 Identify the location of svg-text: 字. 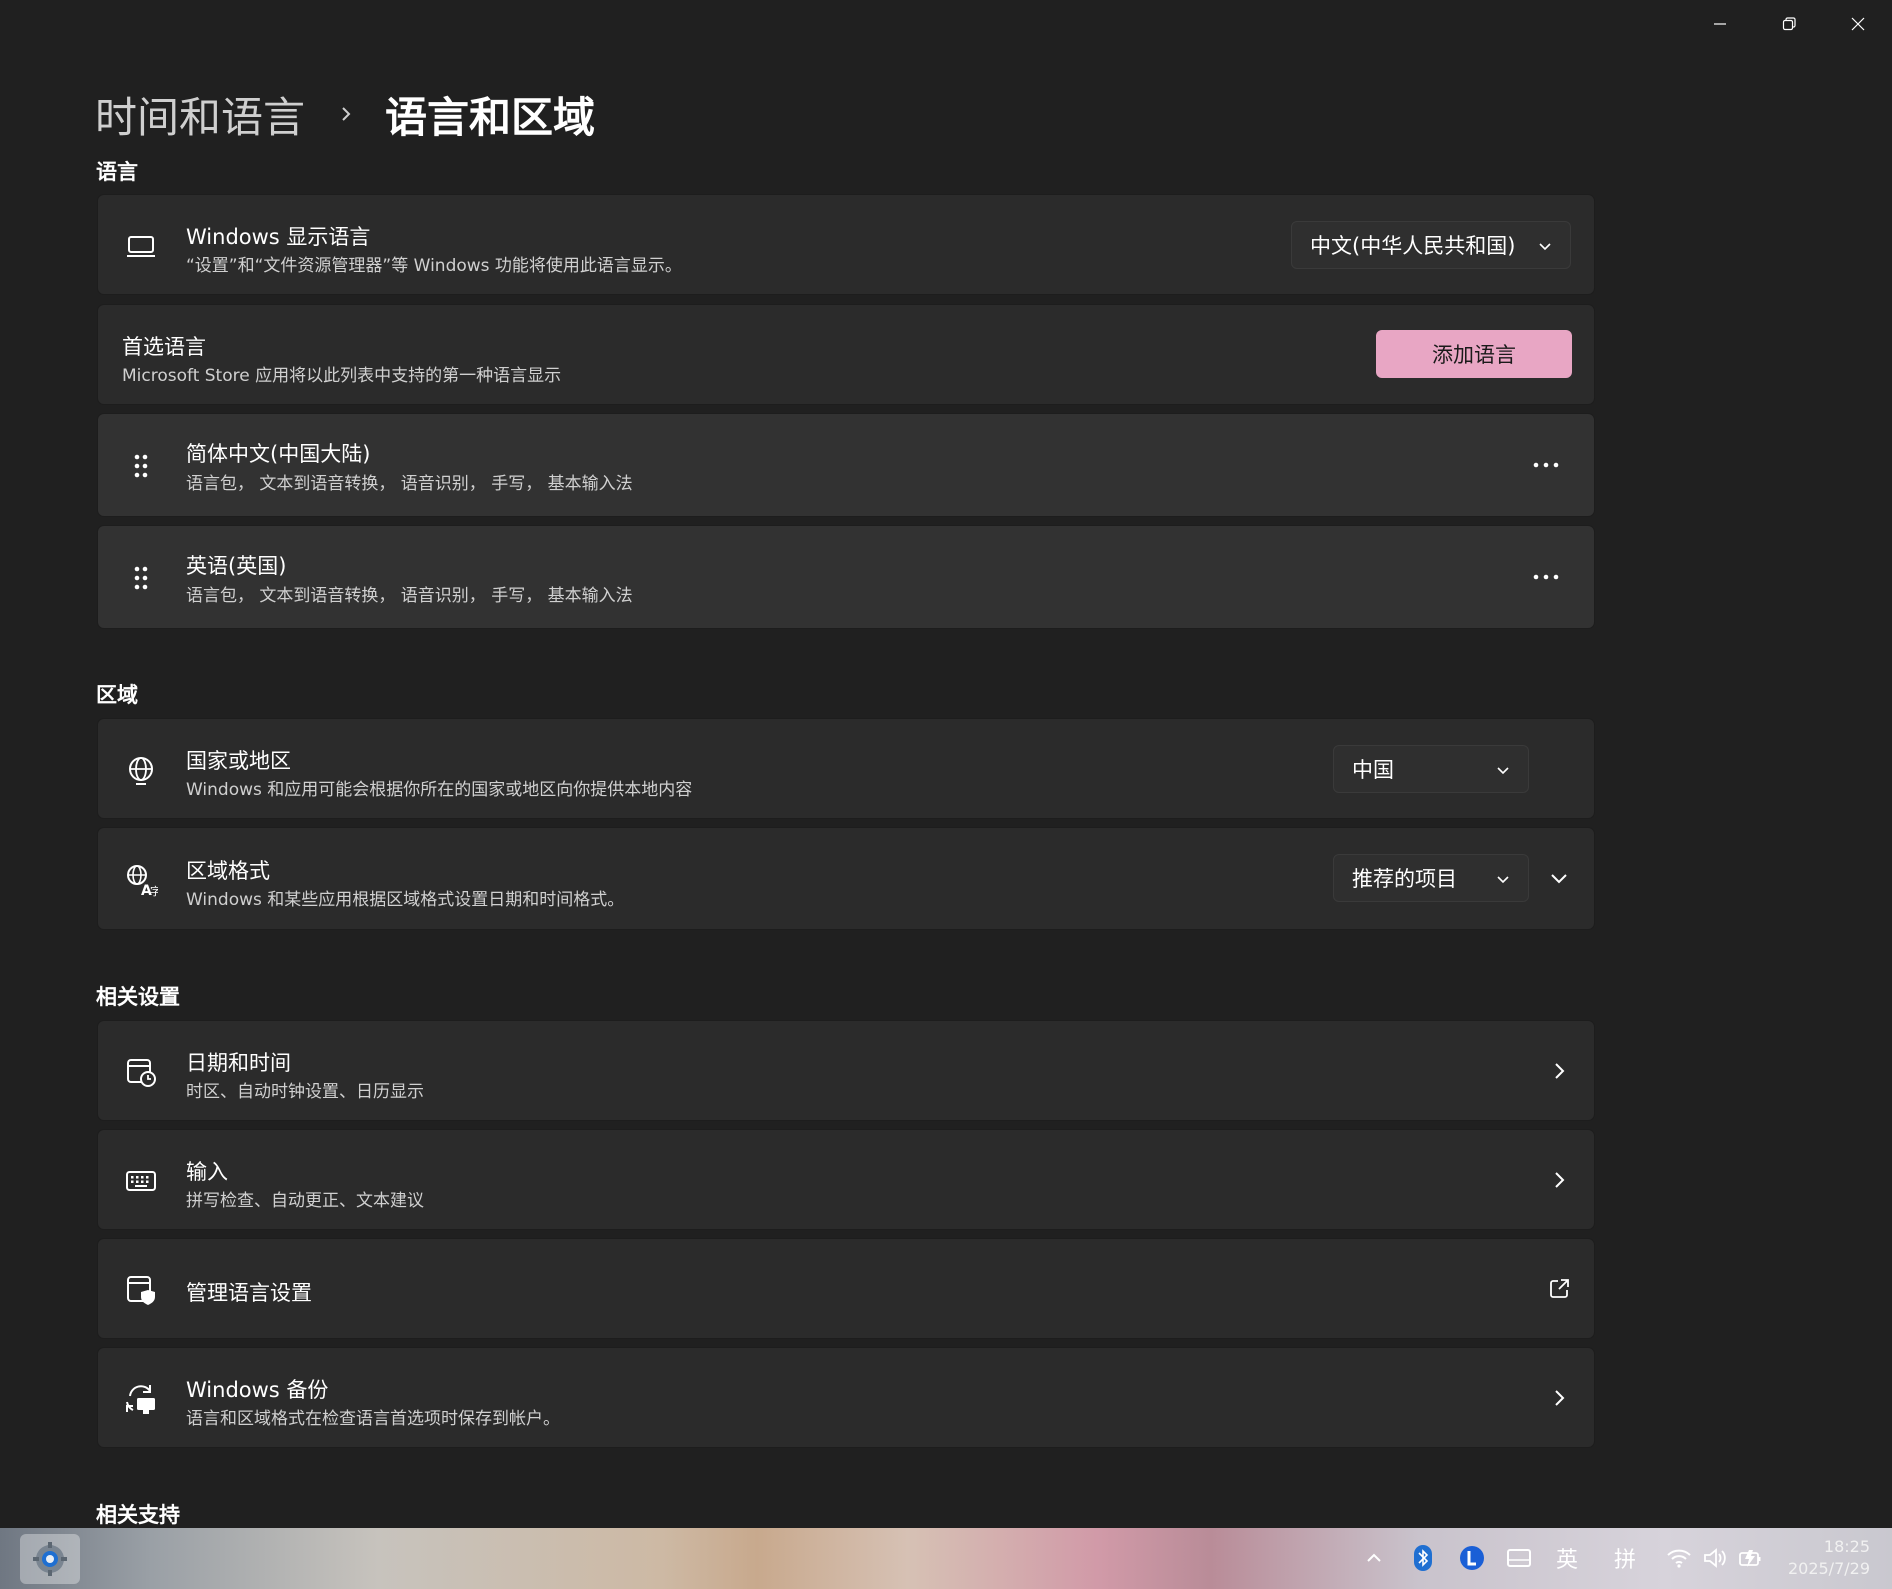
(154, 890).